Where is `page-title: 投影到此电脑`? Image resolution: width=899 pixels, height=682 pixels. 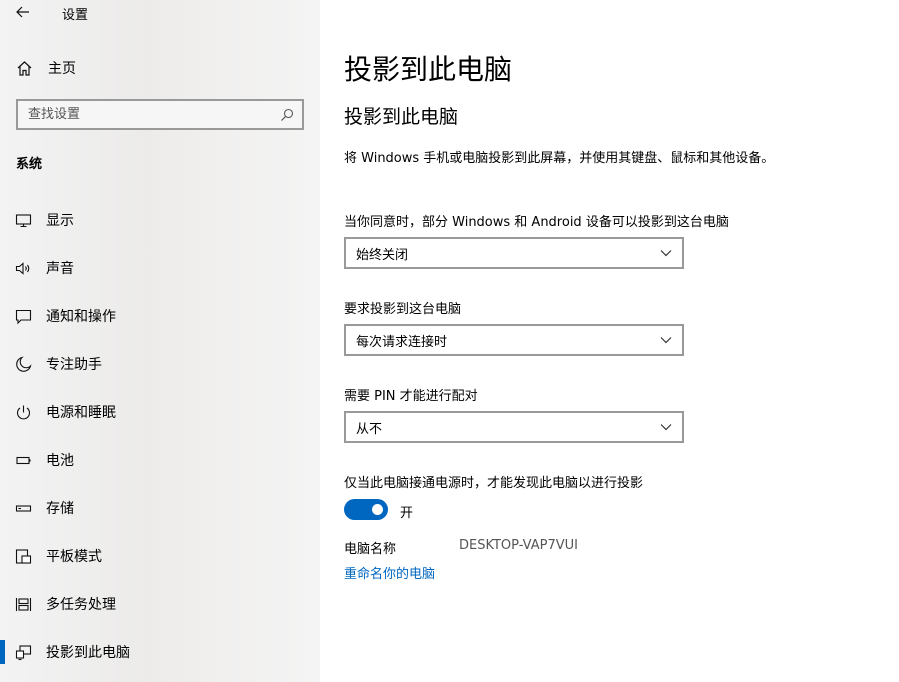
page-title: 投影到此电脑 is located at coordinates (428, 69).